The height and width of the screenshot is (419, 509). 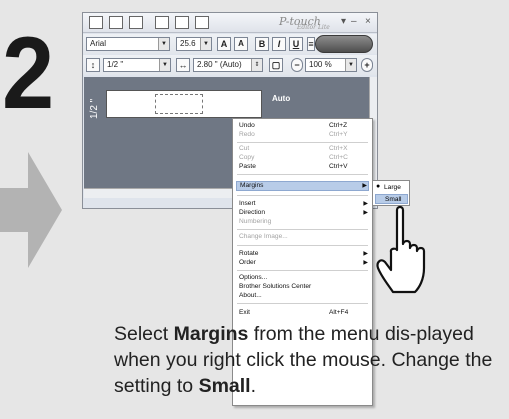 I want to click on title-bar: P-touch Editor Lite ▾ – ×, so click(x=230, y=23).